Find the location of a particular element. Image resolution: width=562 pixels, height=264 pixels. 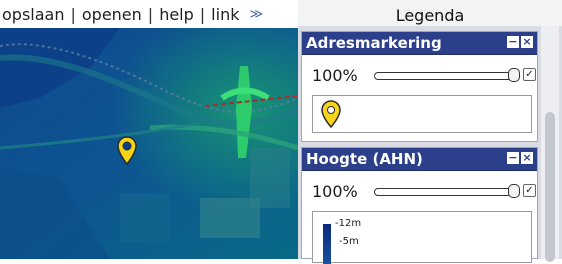

layer-title: Adresmarkering is located at coordinates (374, 43).